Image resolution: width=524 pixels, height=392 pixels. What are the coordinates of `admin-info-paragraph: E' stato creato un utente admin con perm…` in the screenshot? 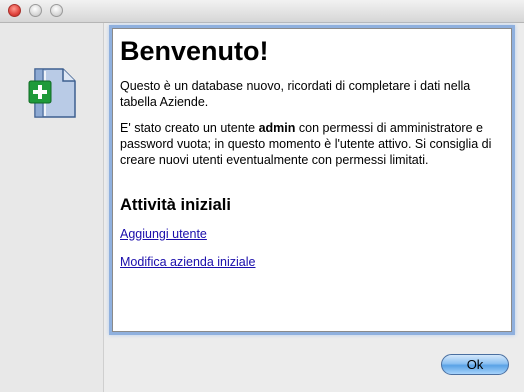 It's located at (310, 144).